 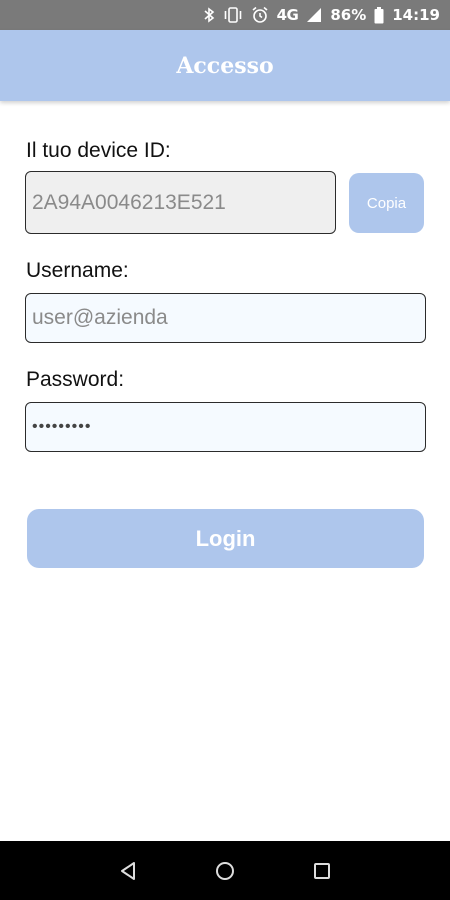 What do you see at coordinates (225, 538) in the screenshot?
I see `login-button: Login` at bounding box center [225, 538].